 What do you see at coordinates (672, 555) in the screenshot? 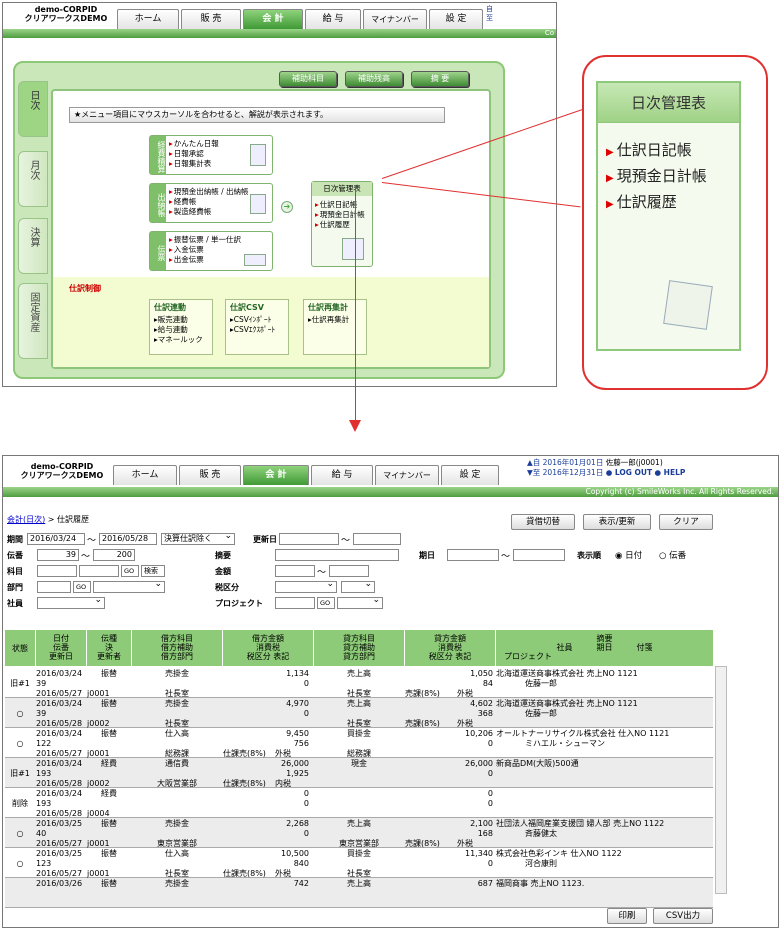
I see `order-radio-voucher: ○ 伝番` at bounding box center [672, 555].